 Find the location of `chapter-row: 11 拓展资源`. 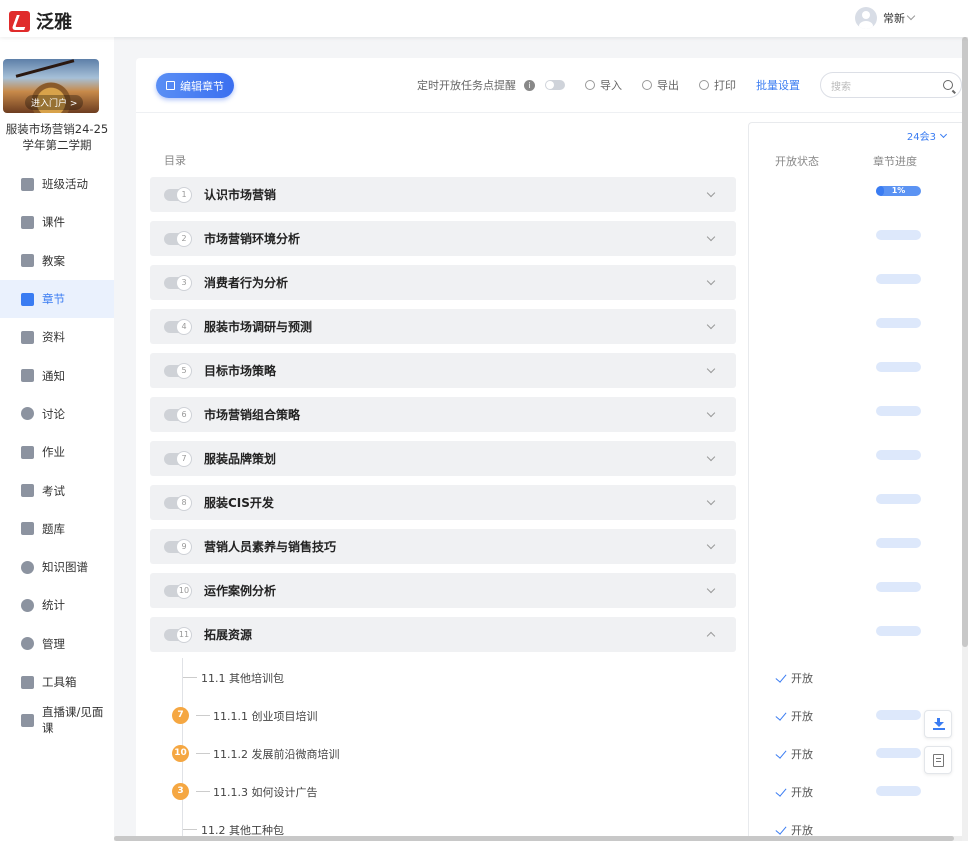

chapter-row: 11 拓展资源 is located at coordinates (443, 634).